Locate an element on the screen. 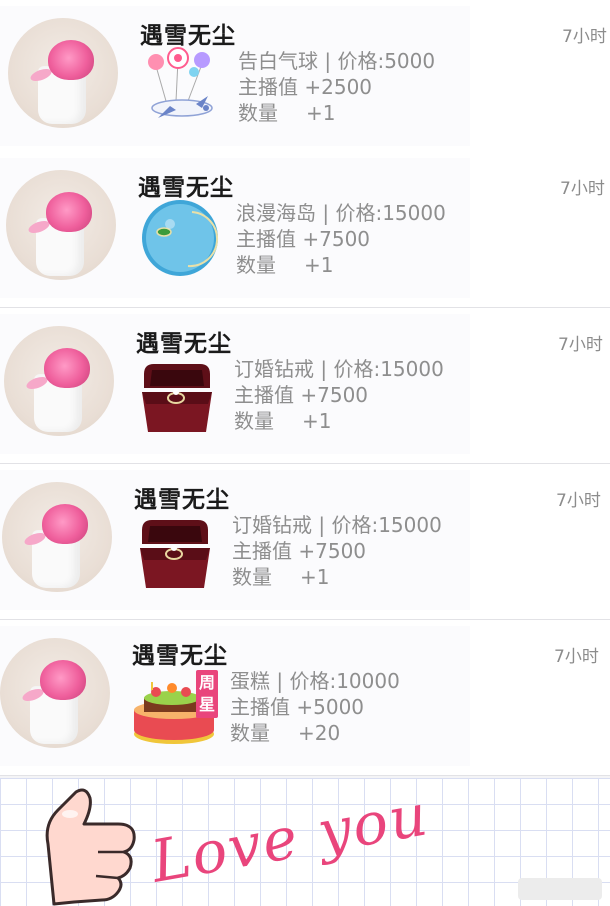 This screenshot has height=906, width=610. quantity-value: +20 is located at coordinates (319, 733).